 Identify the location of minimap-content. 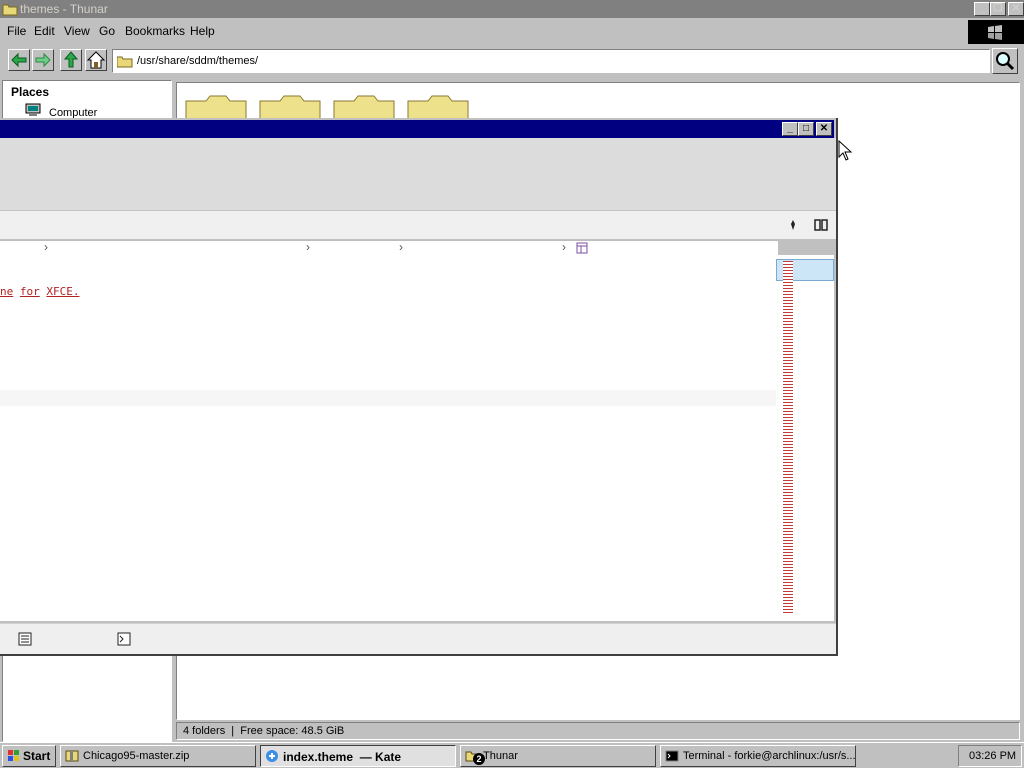
(788, 438).